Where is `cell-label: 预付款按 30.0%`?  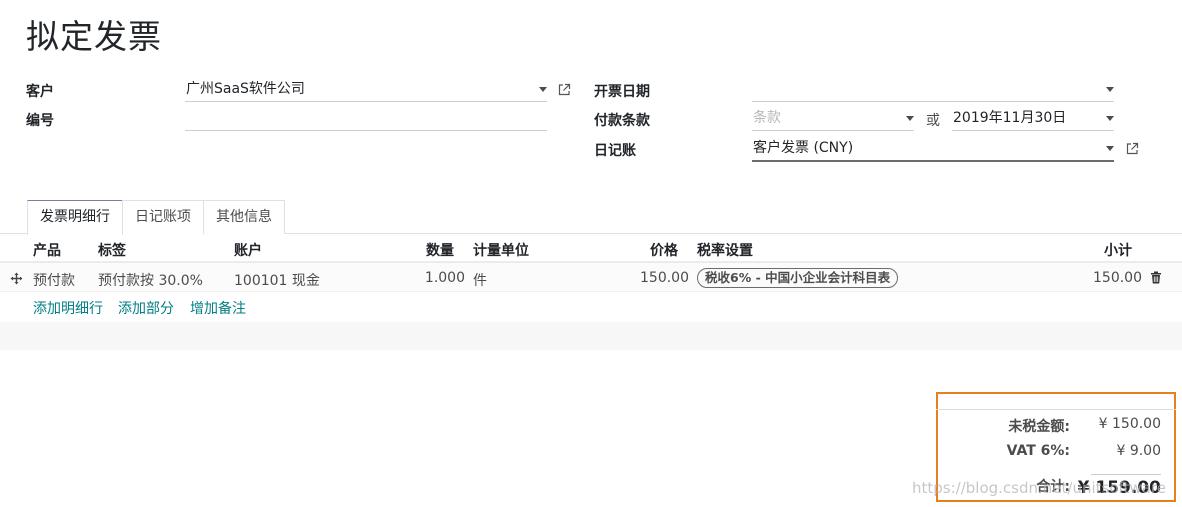 cell-label: 预付款按 30.0% is located at coordinates (150, 280).